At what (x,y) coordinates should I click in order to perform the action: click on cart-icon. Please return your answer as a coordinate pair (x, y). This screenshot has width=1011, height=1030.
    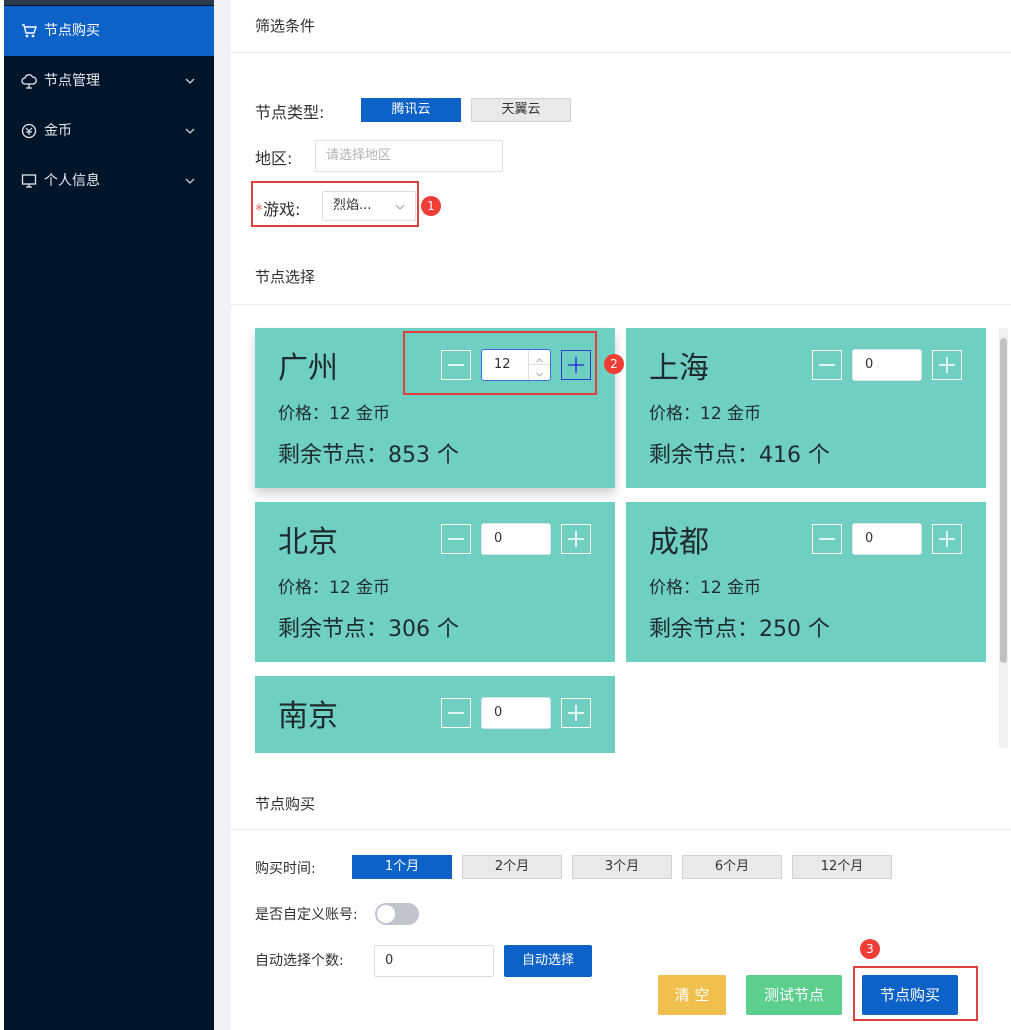
    Looking at the image, I should click on (29, 31).